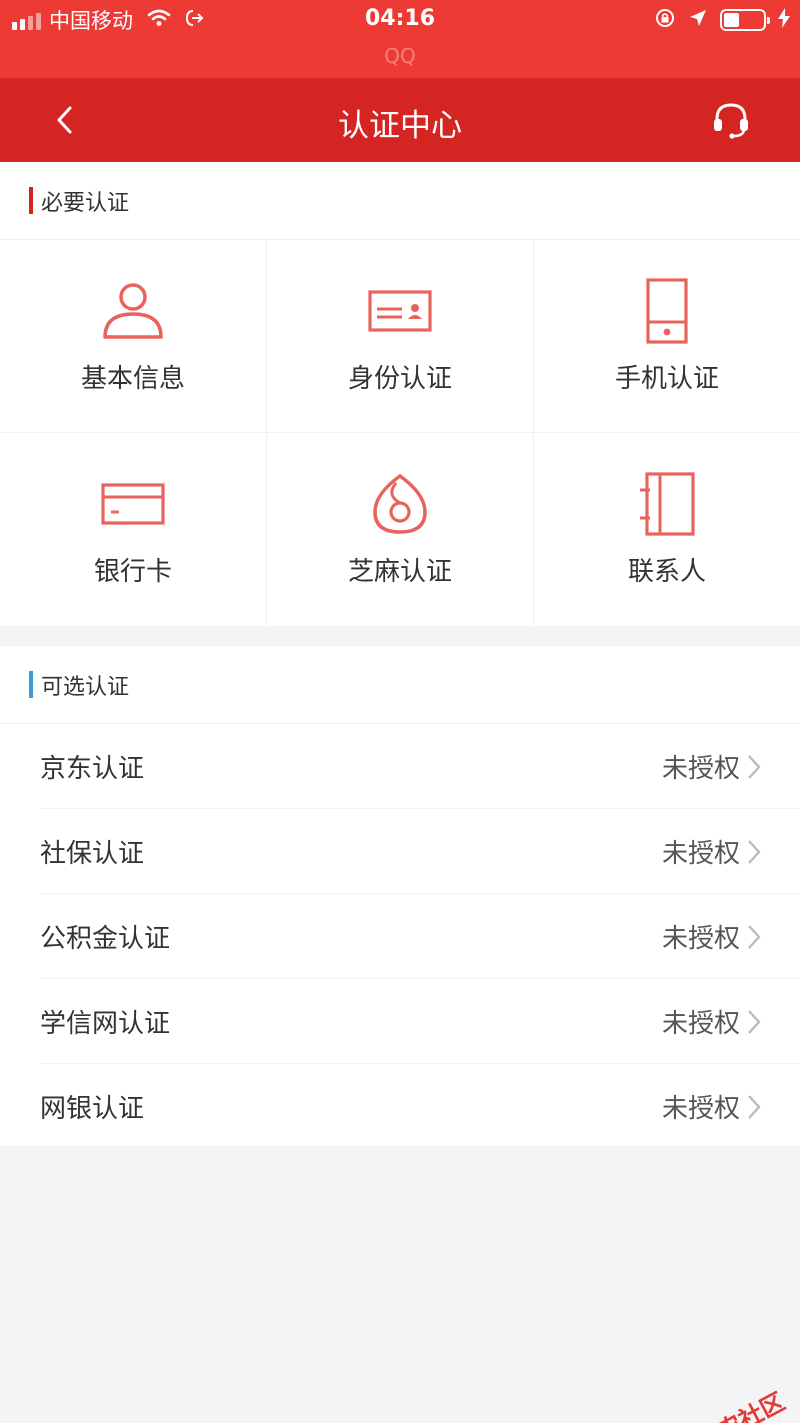  Describe the element at coordinates (667, 311) in the screenshot. I see `phone-icon` at that location.